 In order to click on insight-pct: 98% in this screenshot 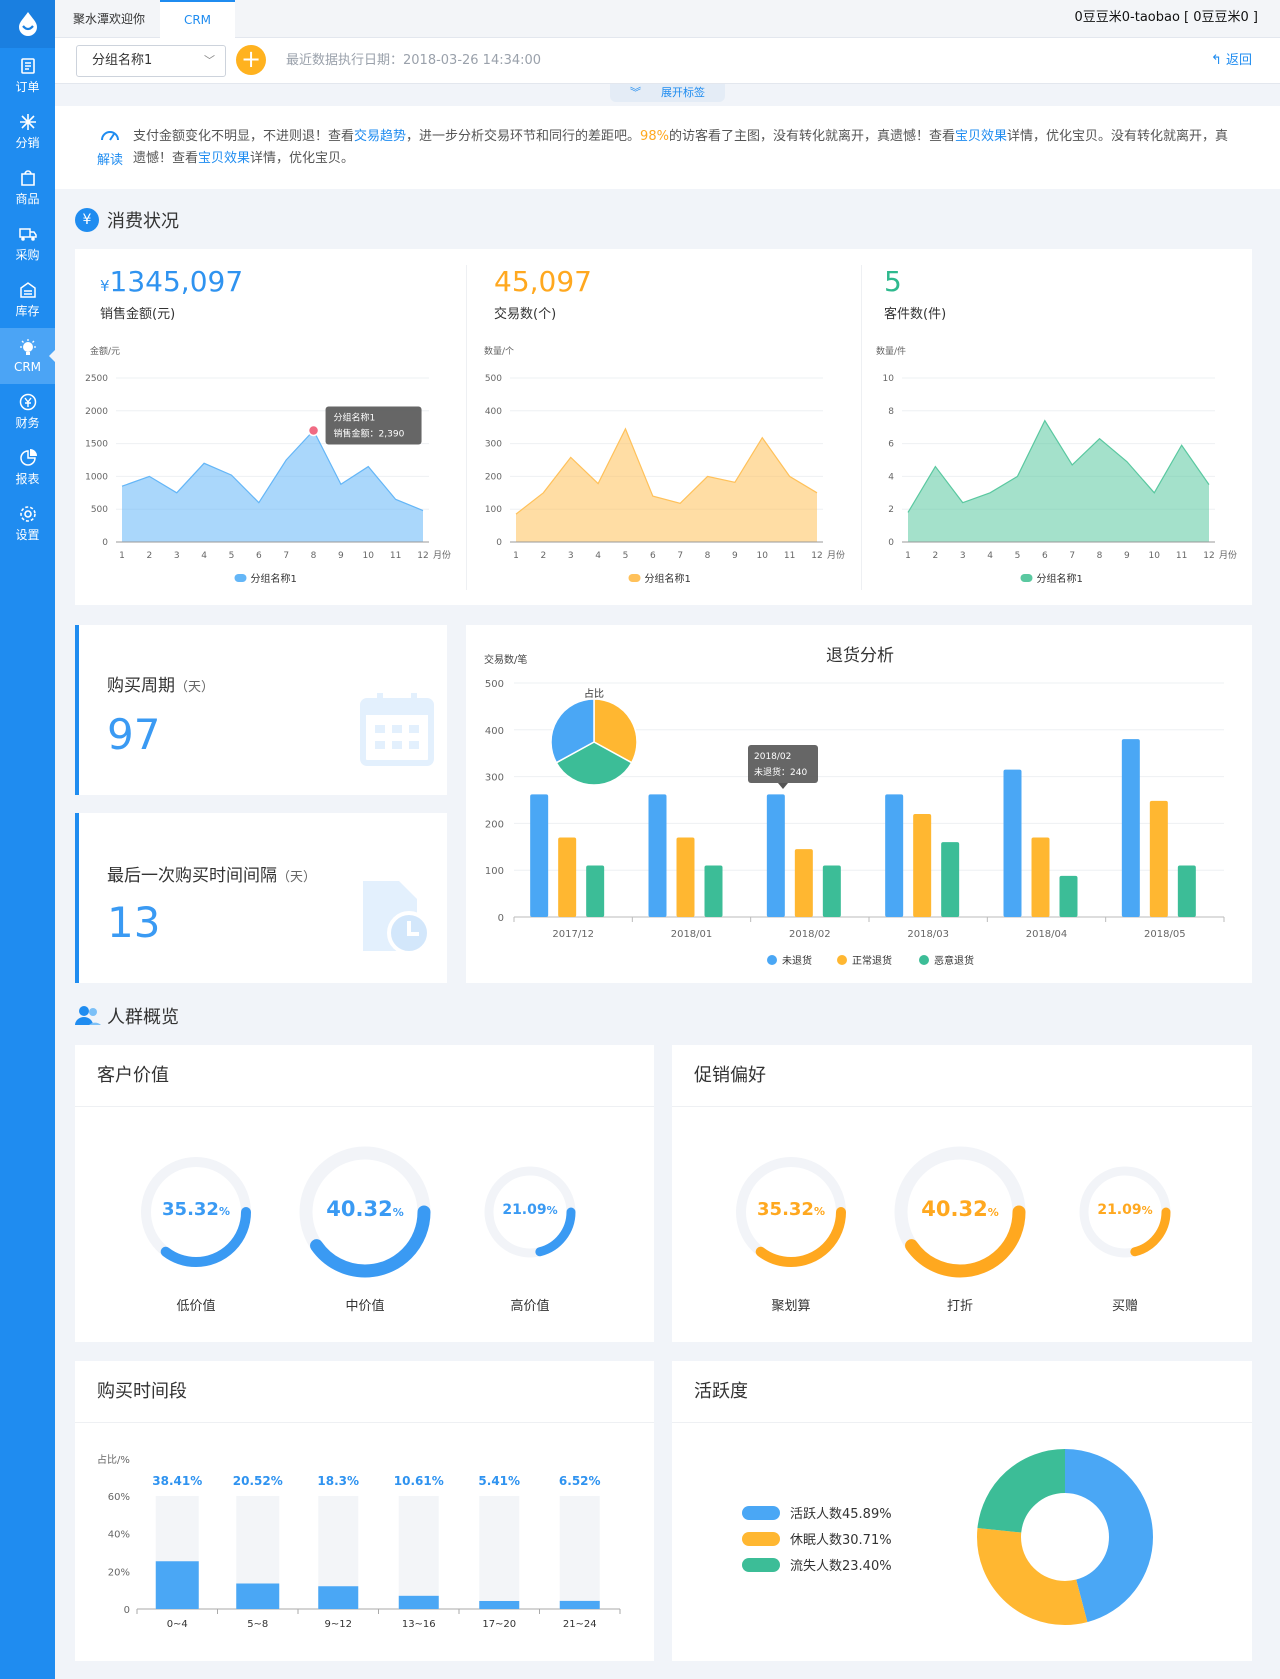, I will do `click(654, 136)`.